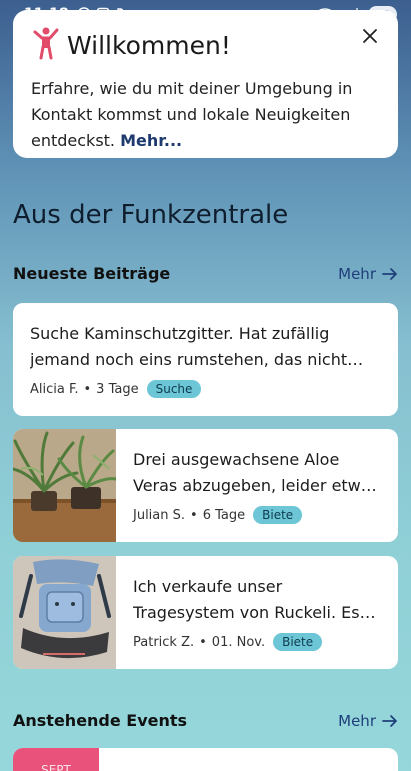  What do you see at coordinates (56, 759) in the screenshot?
I see `event-date-badge: SEPT` at bounding box center [56, 759].